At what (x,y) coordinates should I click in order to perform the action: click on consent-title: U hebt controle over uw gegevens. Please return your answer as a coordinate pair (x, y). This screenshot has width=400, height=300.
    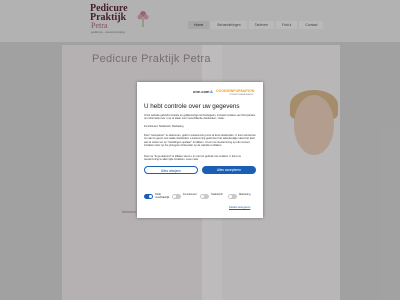
    Looking at the image, I should click on (192, 106).